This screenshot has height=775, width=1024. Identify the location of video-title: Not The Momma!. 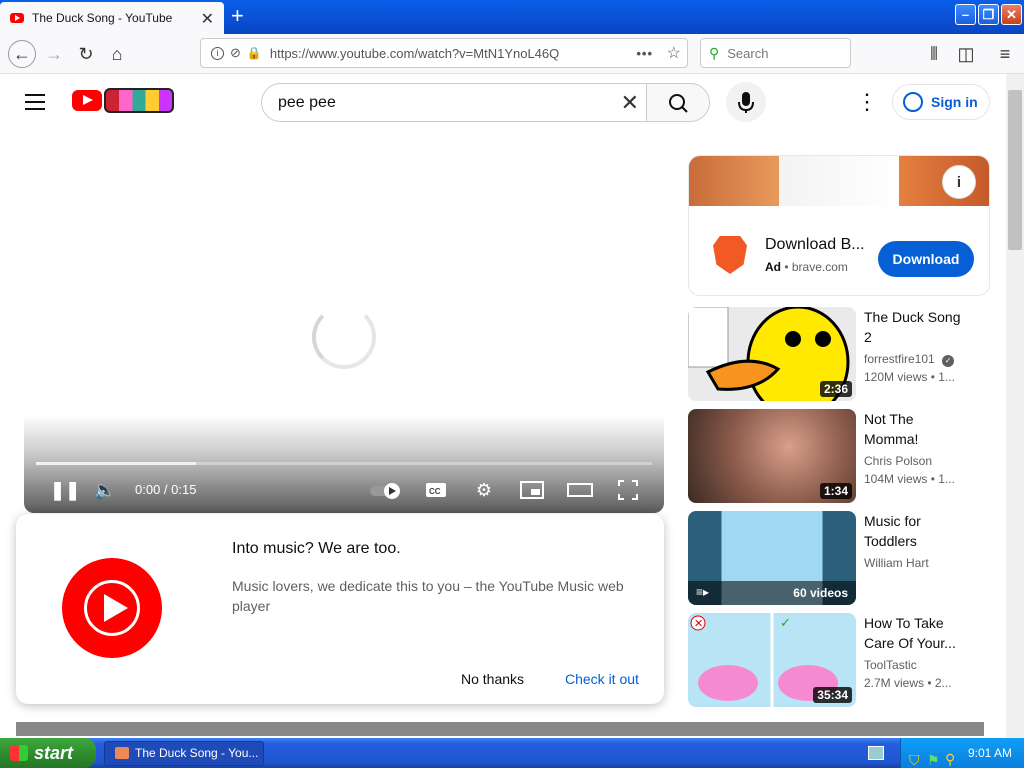
(914, 429).